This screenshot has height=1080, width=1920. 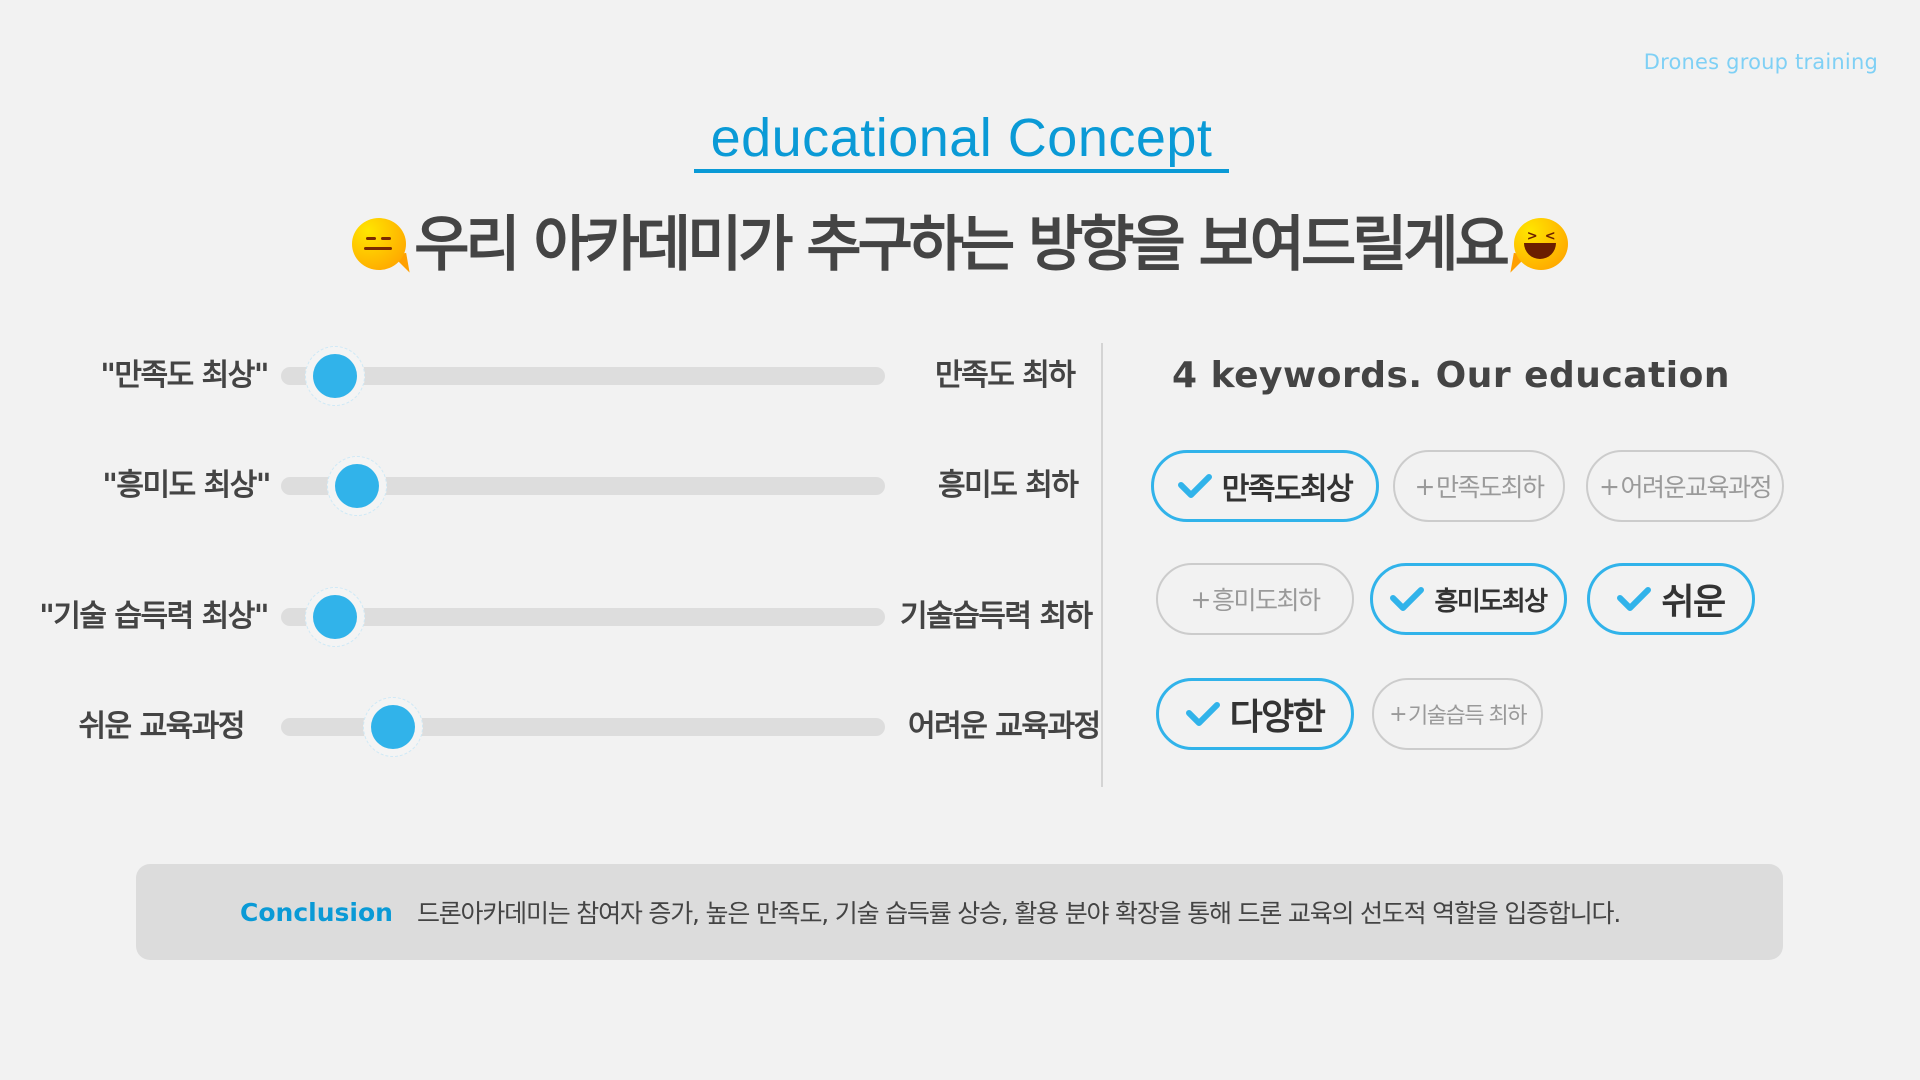 I want to click on keyword-chip-selected: 만족도최상, so click(x=1265, y=486).